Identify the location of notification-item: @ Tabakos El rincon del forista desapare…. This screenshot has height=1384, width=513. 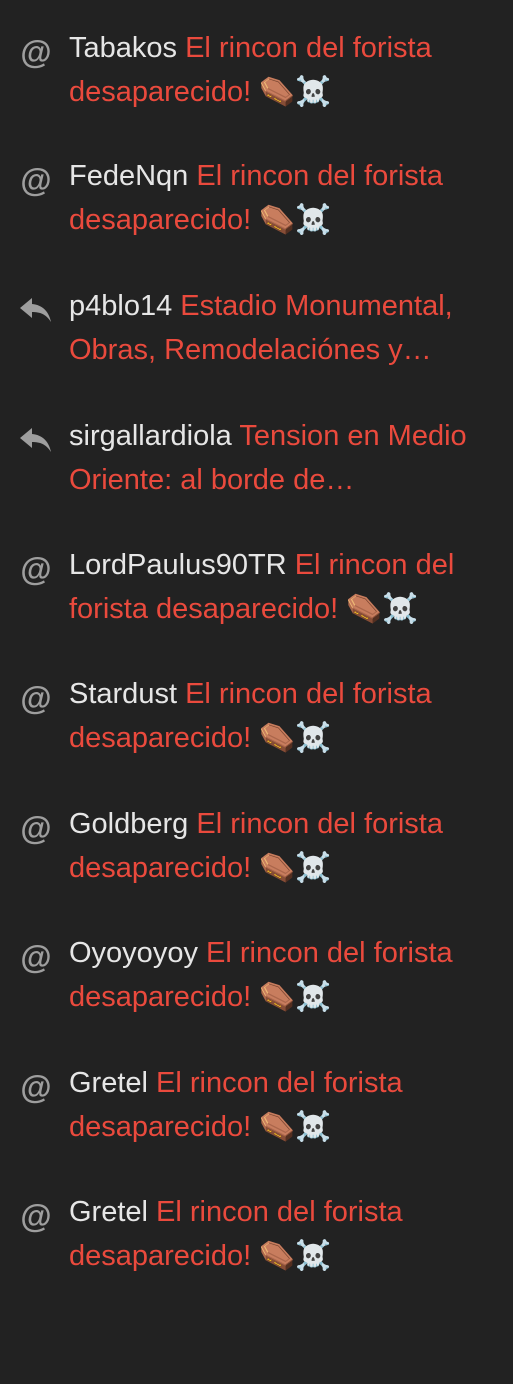
(256, 76).